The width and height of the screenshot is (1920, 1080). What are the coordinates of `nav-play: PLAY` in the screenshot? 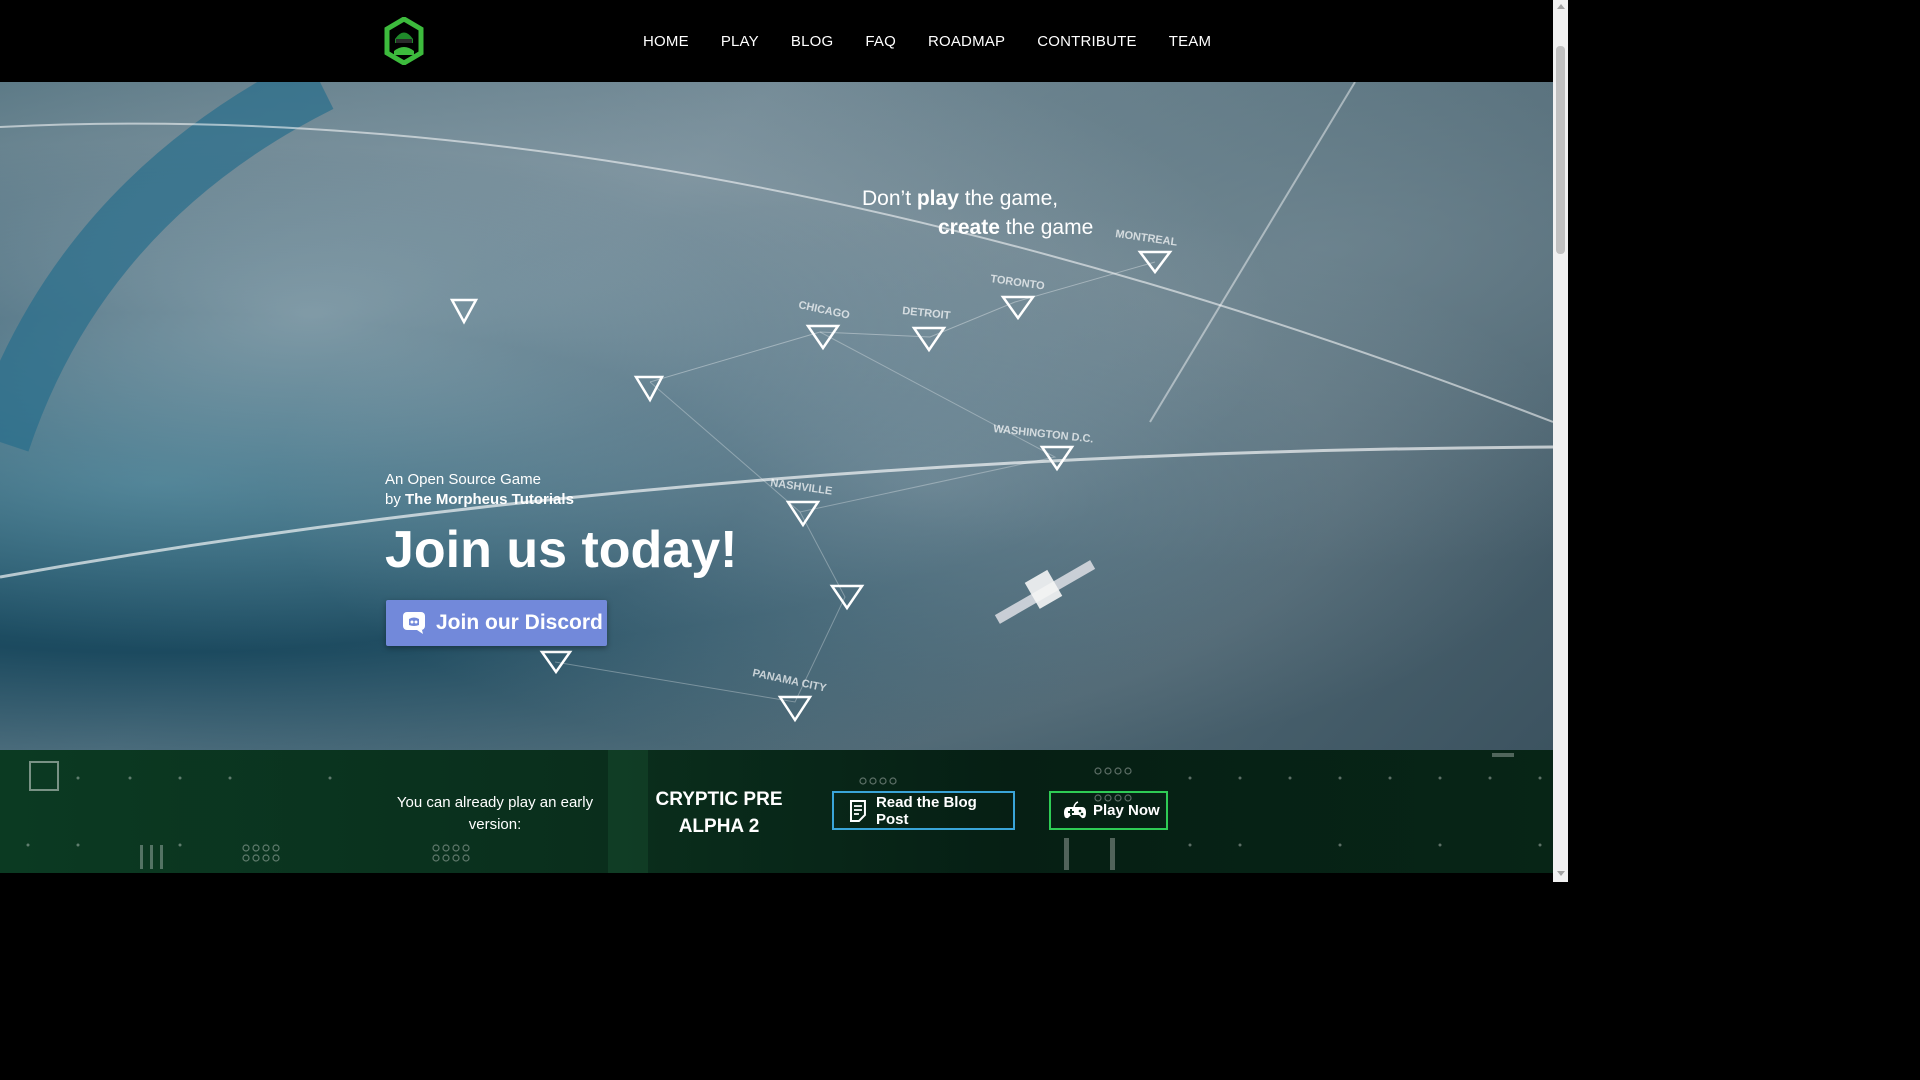 It's located at (740, 42).